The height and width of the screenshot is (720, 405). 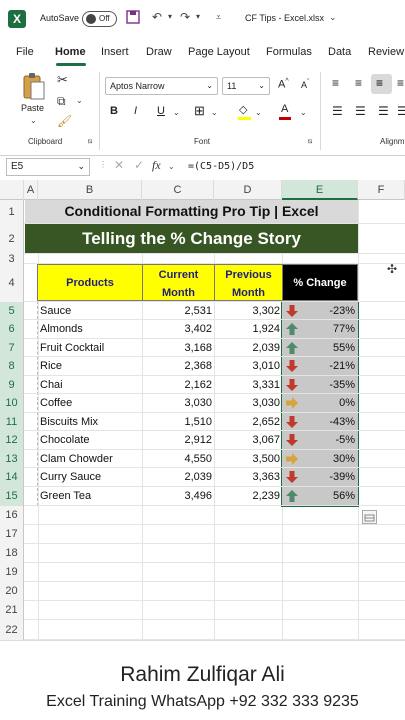 What do you see at coordinates (114, 111) in the screenshot?
I see `bold-button: B` at bounding box center [114, 111].